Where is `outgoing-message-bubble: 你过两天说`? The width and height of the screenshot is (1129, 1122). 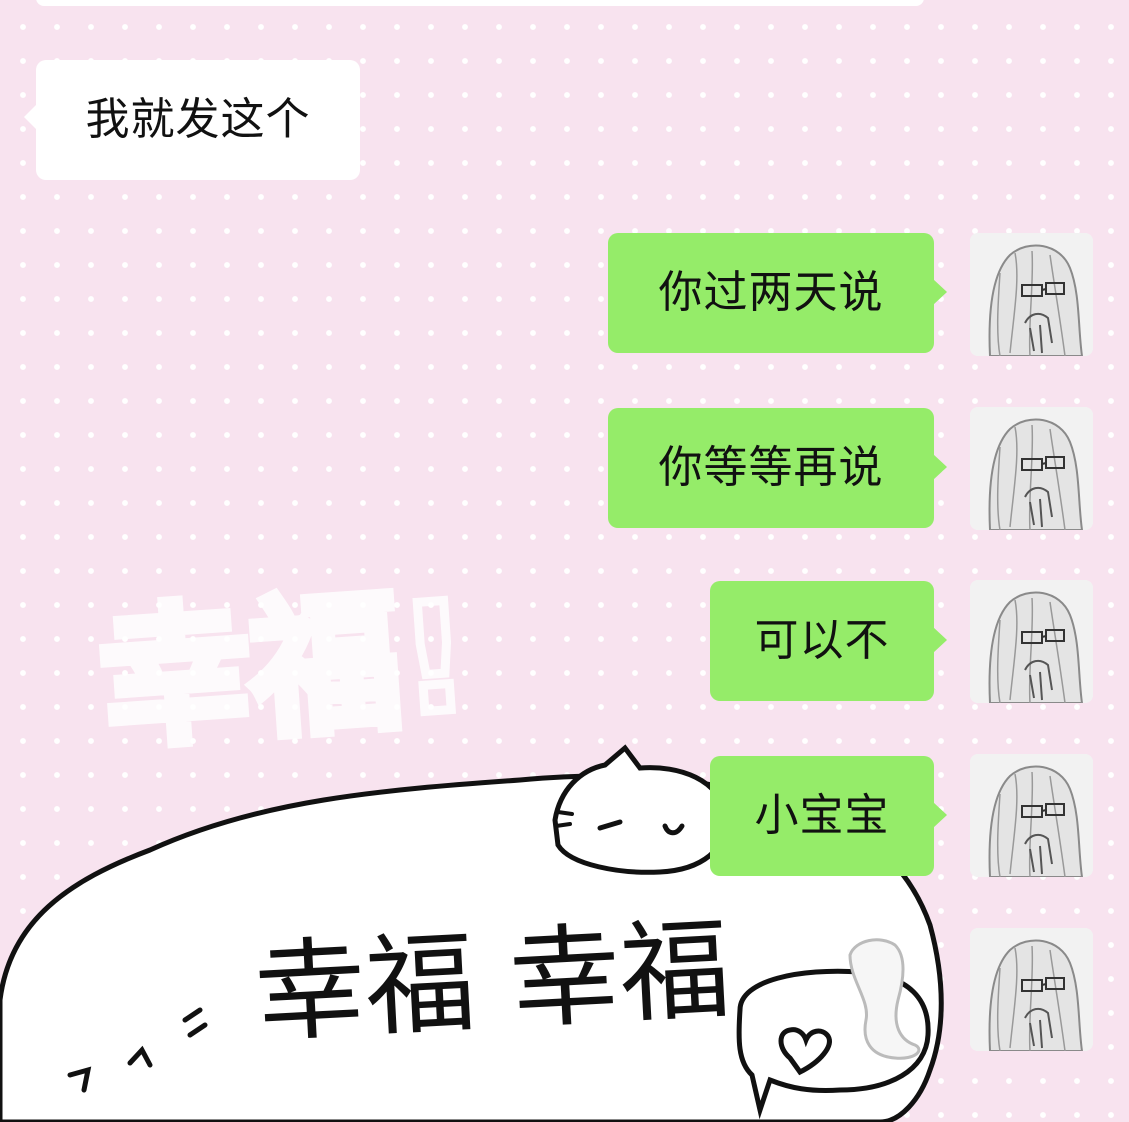 outgoing-message-bubble: 你过两天说 is located at coordinates (777, 293).